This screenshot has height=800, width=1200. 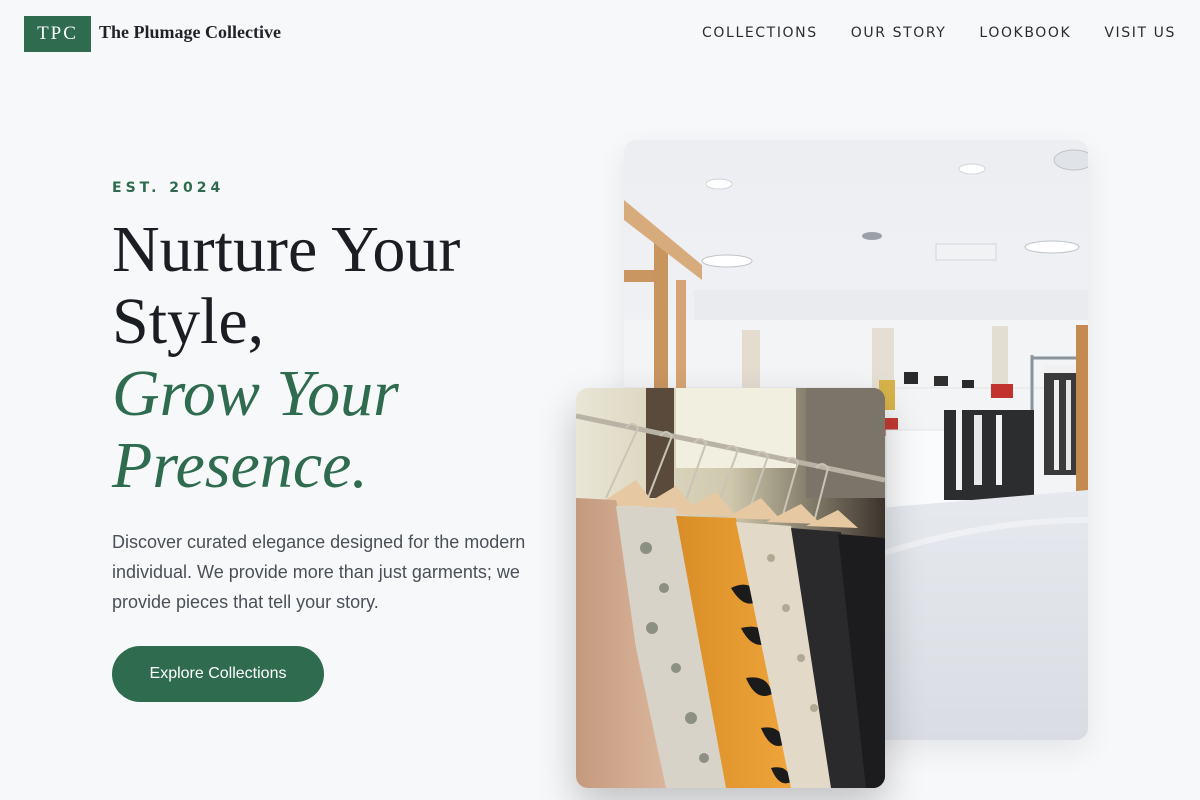 What do you see at coordinates (760, 33) in the screenshot?
I see `nav-collections: COLLECTIONS` at bounding box center [760, 33].